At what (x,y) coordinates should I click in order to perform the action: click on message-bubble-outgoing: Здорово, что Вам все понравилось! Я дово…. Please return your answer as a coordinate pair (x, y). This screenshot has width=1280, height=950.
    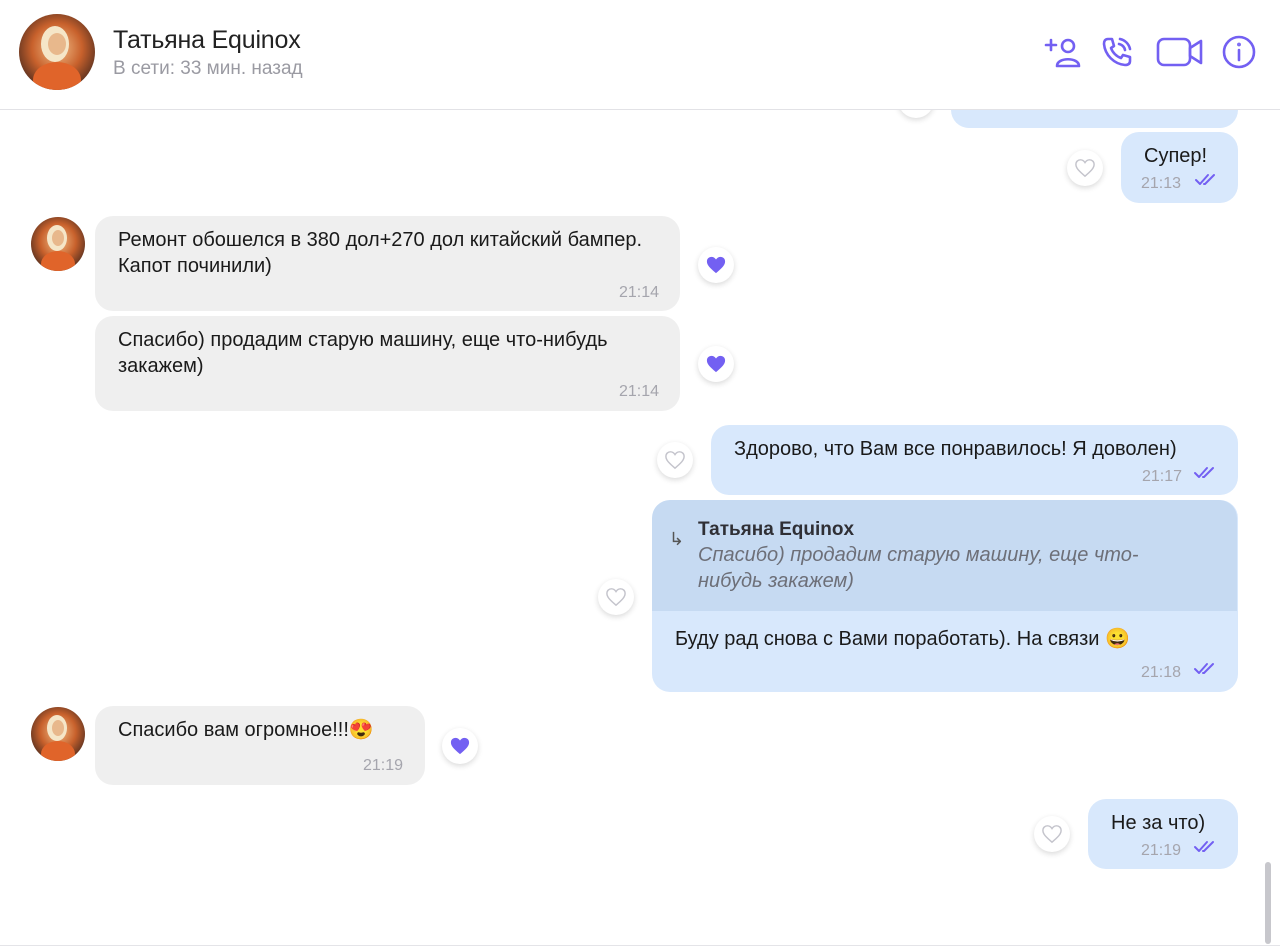
    Looking at the image, I should click on (974, 460).